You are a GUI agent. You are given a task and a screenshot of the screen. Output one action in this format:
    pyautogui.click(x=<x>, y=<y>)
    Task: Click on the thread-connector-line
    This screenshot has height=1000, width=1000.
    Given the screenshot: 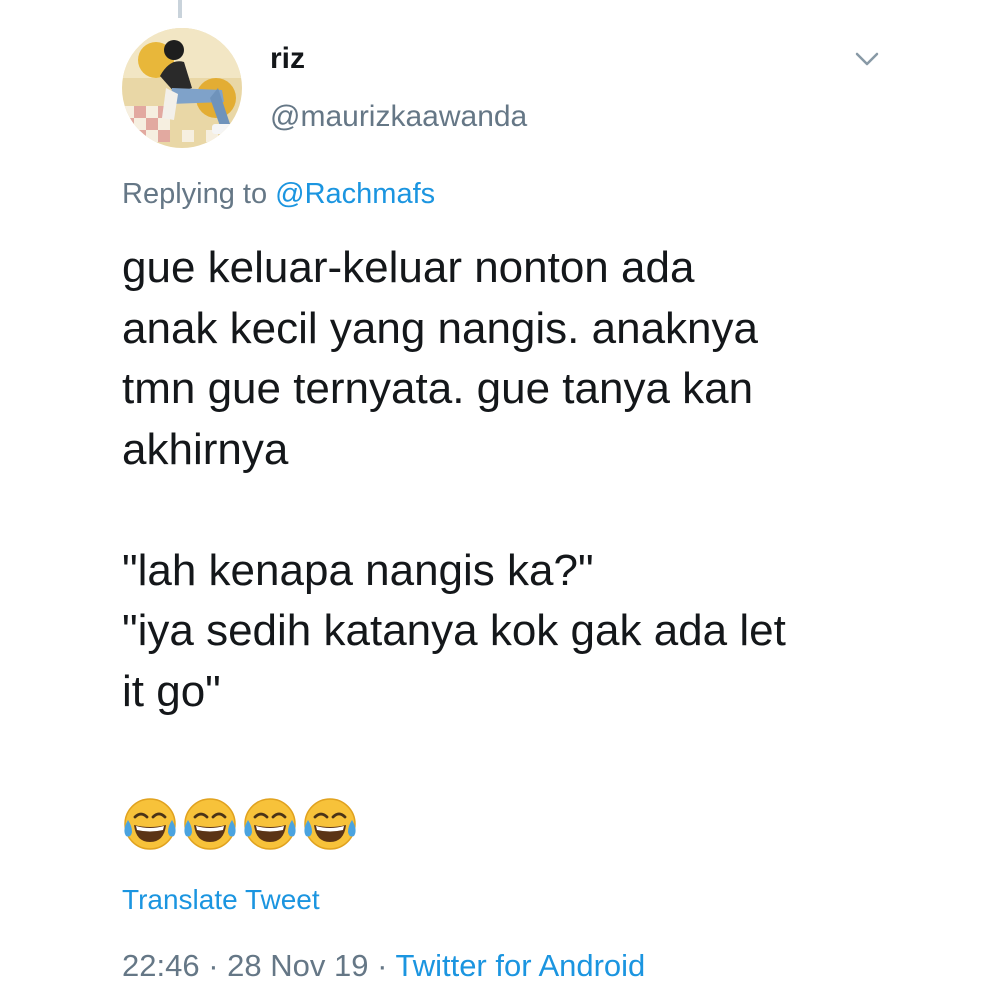 What is the action you would take?
    pyautogui.click(x=180, y=9)
    